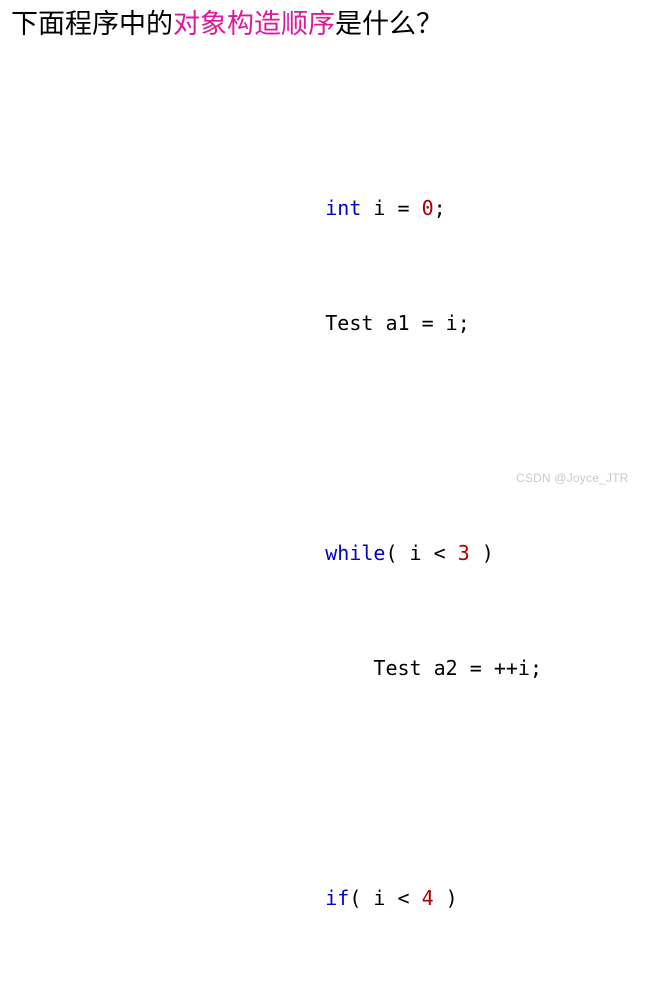 The width and height of the screenshot is (651, 1000). Describe the element at coordinates (397, 872) in the screenshot. I see `code-line: if( i < 4 )` at that location.